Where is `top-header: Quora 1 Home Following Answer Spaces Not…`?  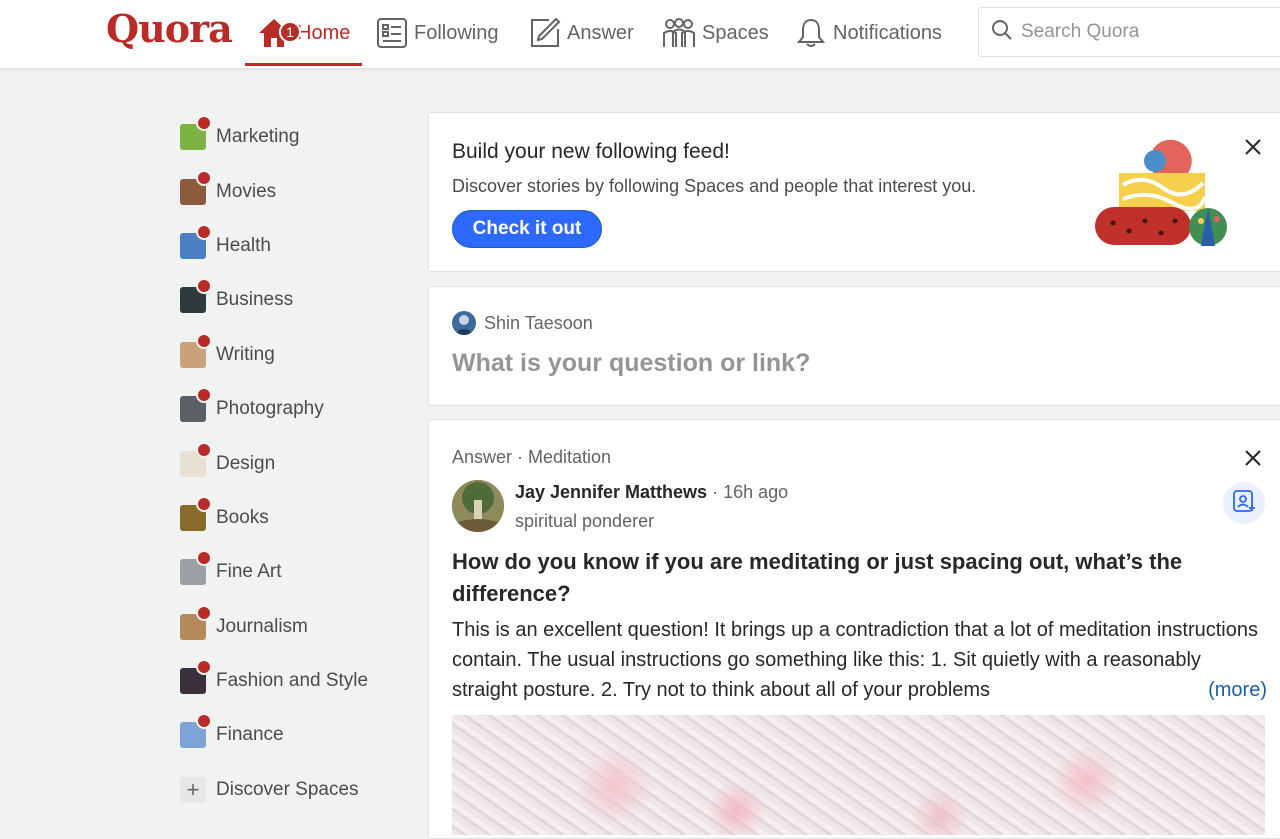 top-header: Quora 1 Home Following Answer Spaces Not… is located at coordinates (640, 34).